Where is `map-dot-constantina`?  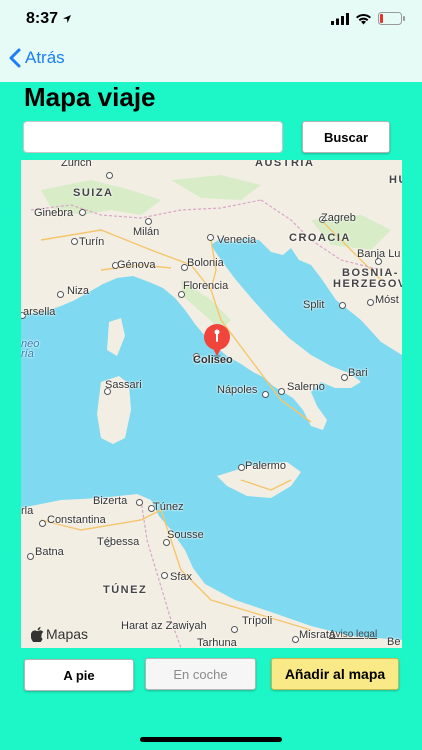 map-dot-constantina is located at coordinates (42, 523).